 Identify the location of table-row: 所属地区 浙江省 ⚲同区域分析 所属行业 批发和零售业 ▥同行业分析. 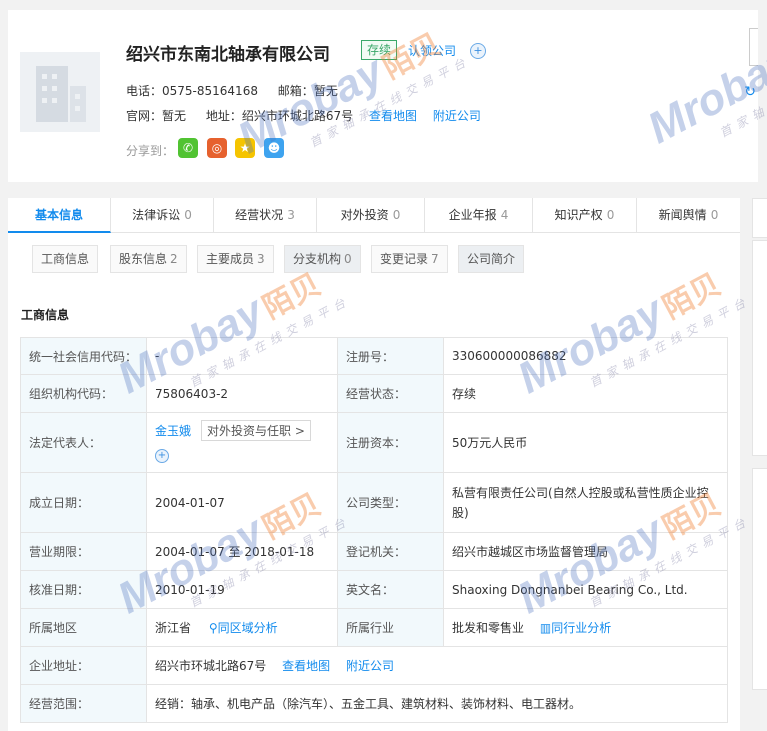
(374, 627).